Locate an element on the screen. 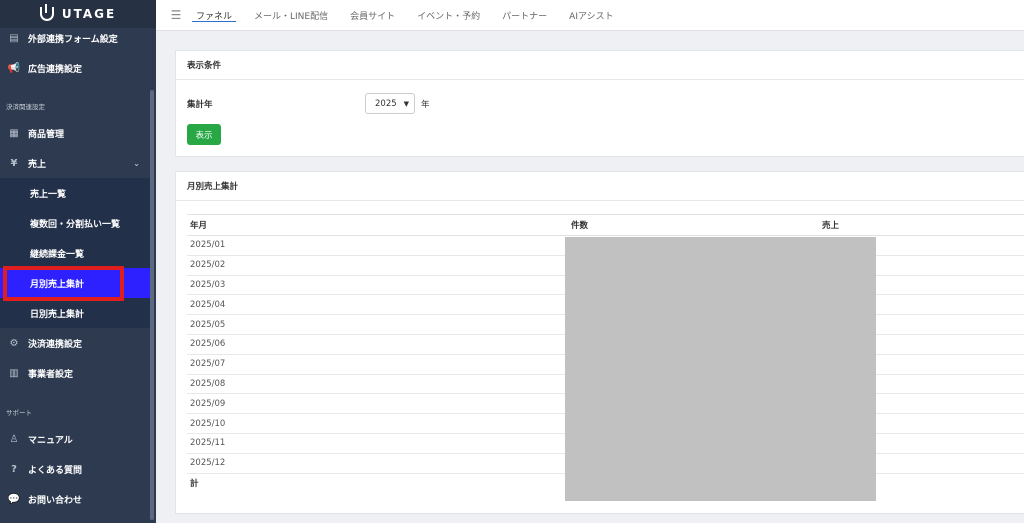 The image size is (1024, 523). sidebar-item-payment-linkage: ⚙ 決済連携設定 is located at coordinates (75, 343).